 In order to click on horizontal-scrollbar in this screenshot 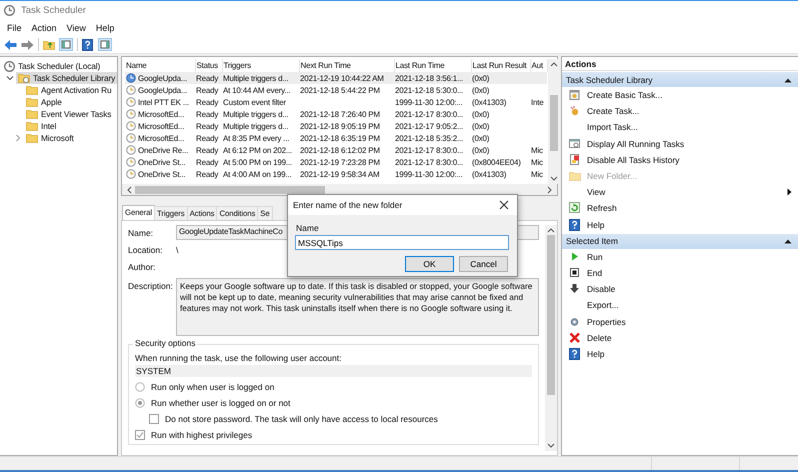, I will do `click(339, 189)`.